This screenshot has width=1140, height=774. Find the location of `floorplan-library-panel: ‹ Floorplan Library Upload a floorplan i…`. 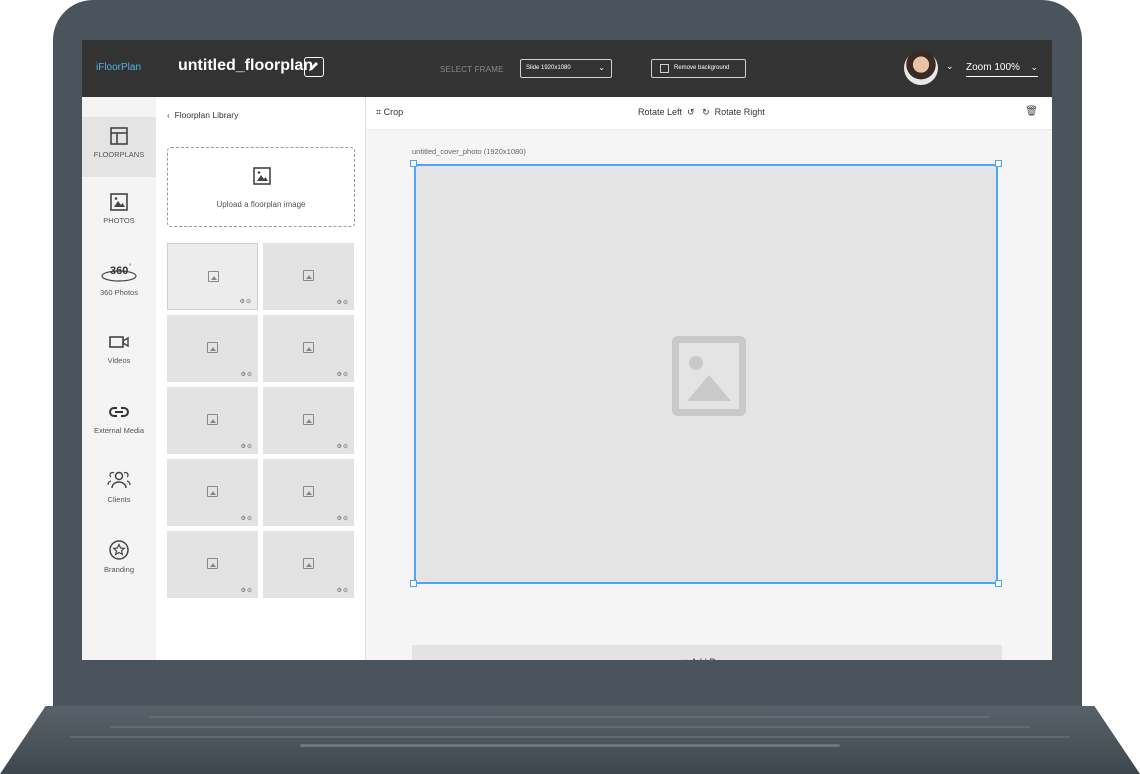

floorplan-library-panel: ‹ Floorplan Library Upload a floorplan i… is located at coordinates (261, 378).